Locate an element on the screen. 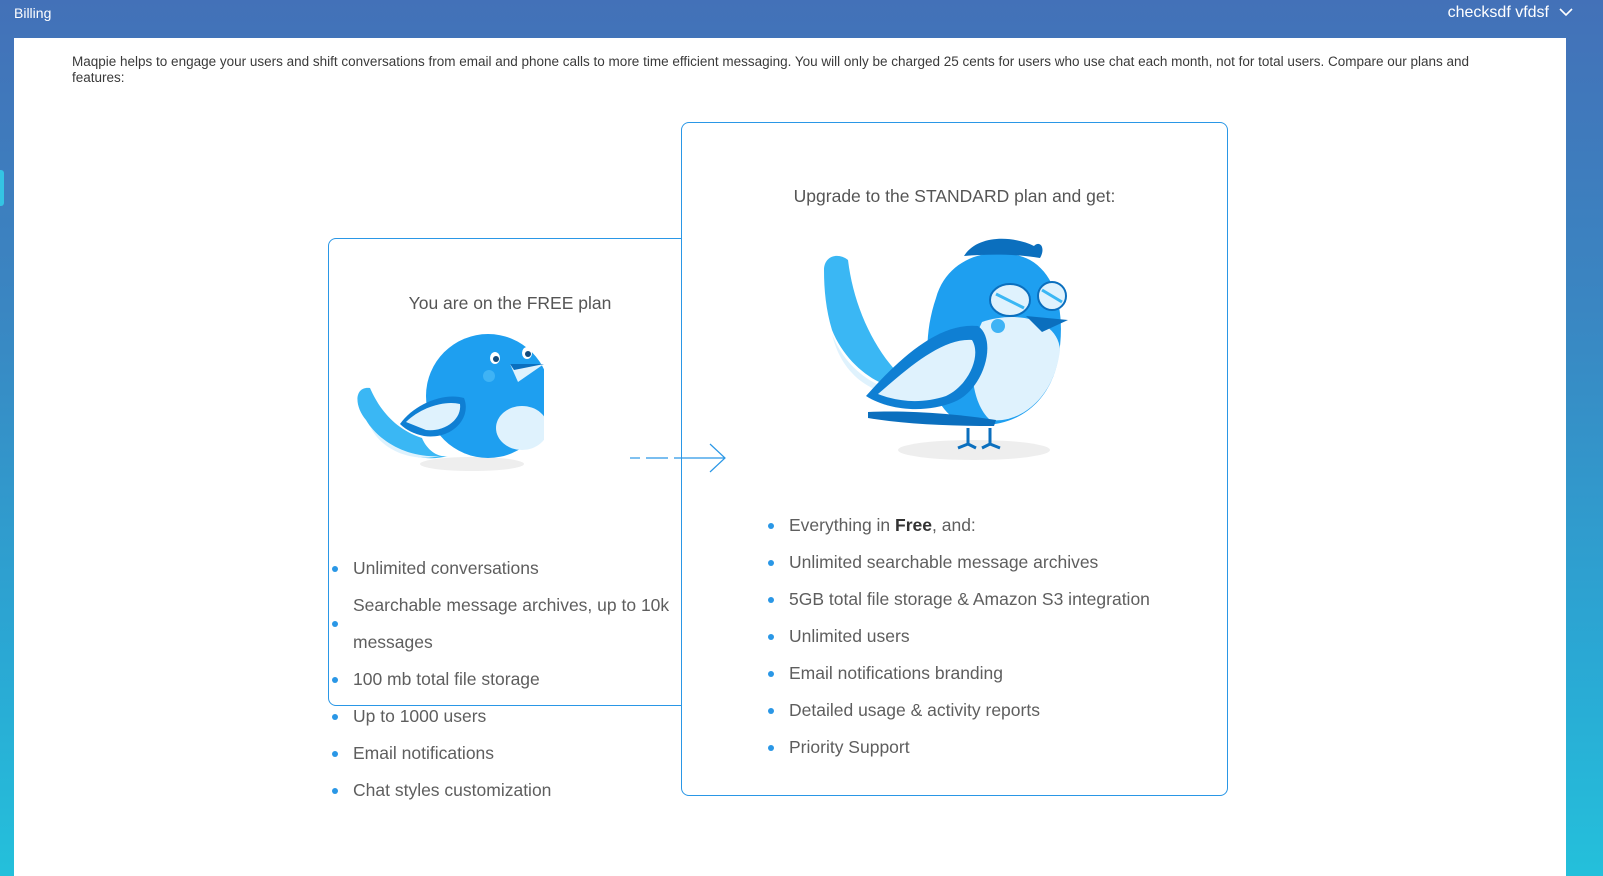 The height and width of the screenshot is (876, 1603). standard-plan-heading: Upgrade to the STANDARD plan and get: is located at coordinates (954, 196).